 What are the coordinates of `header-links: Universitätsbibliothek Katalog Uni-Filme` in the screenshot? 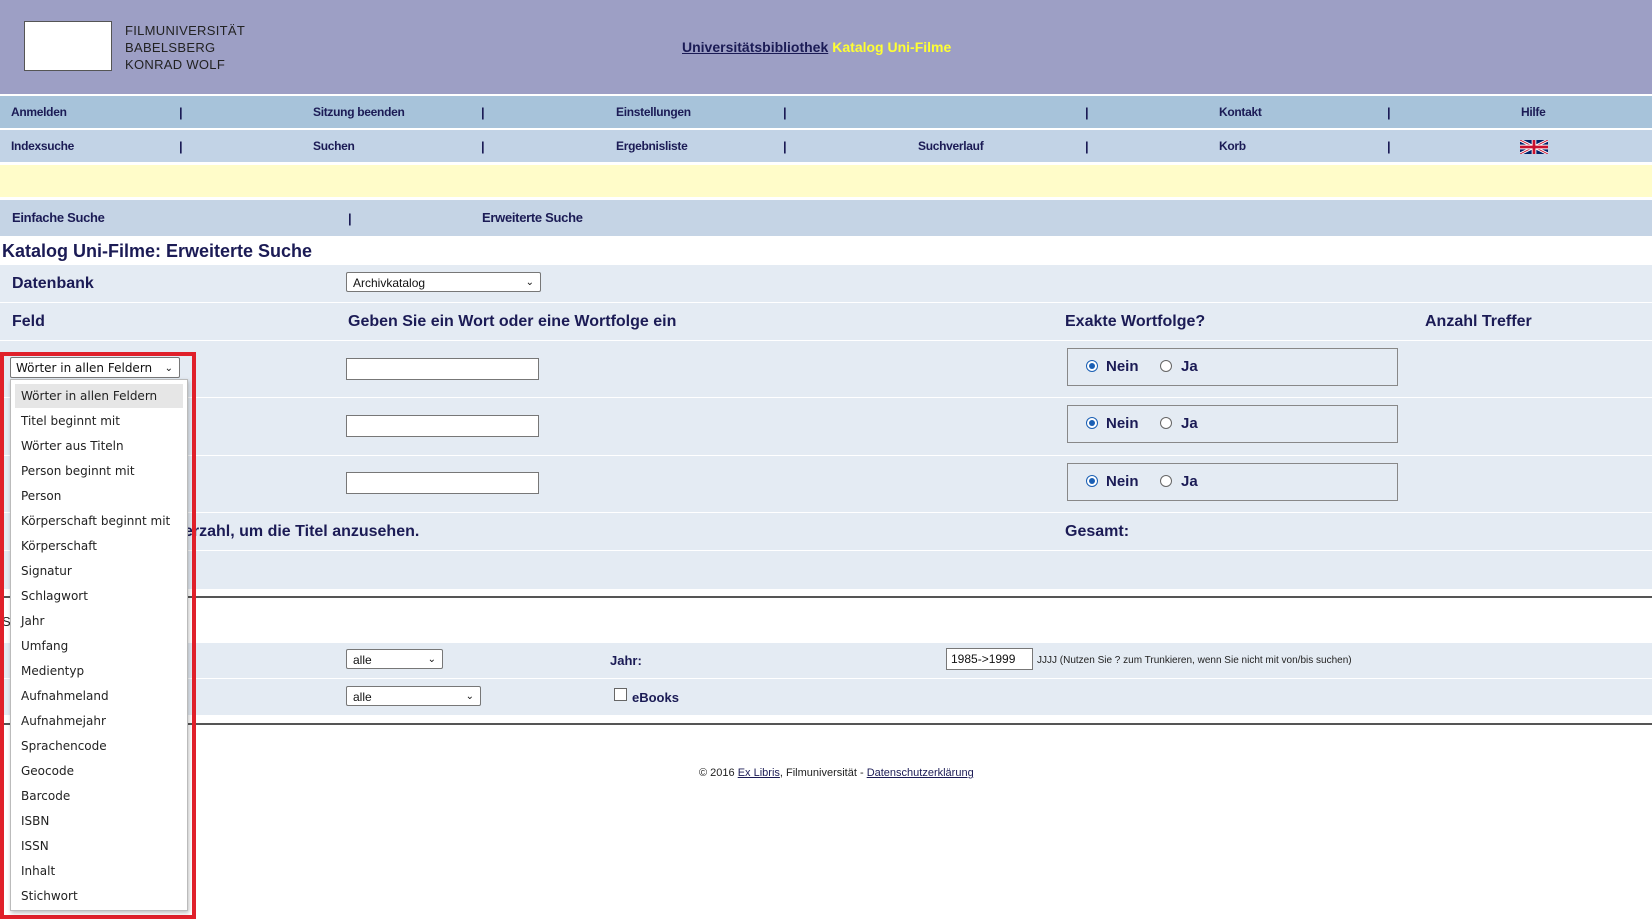 It's located at (816, 47).